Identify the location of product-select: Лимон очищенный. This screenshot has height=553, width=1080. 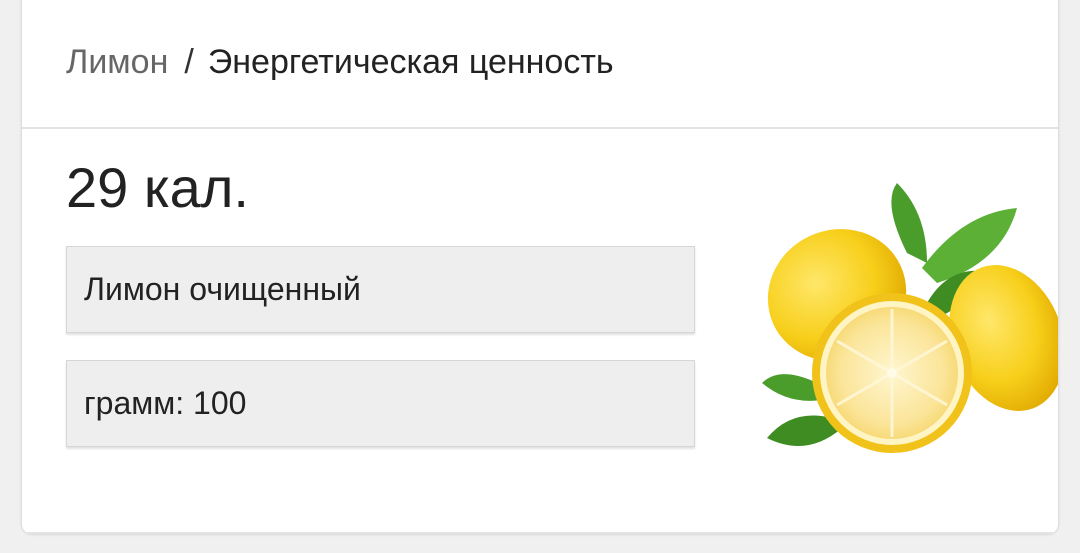
(380, 289).